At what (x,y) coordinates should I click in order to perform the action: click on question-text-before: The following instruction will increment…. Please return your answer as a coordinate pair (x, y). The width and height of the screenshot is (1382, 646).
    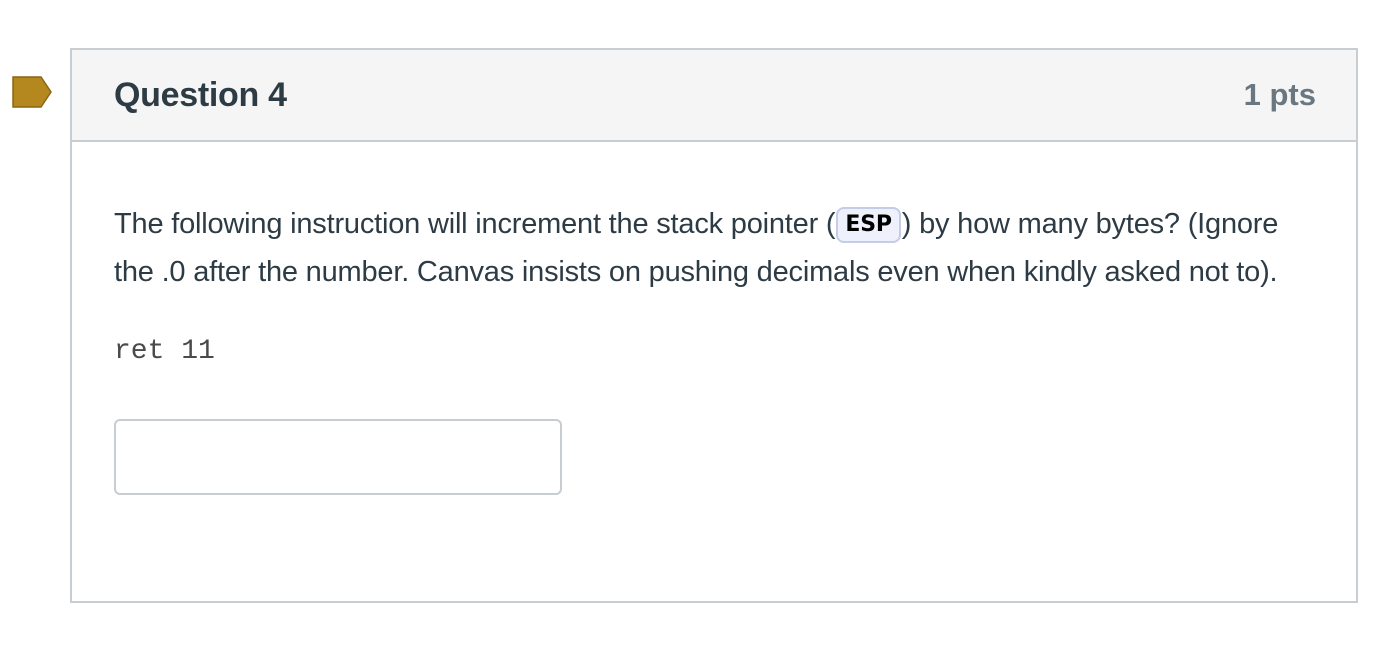
    Looking at the image, I should click on (475, 224).